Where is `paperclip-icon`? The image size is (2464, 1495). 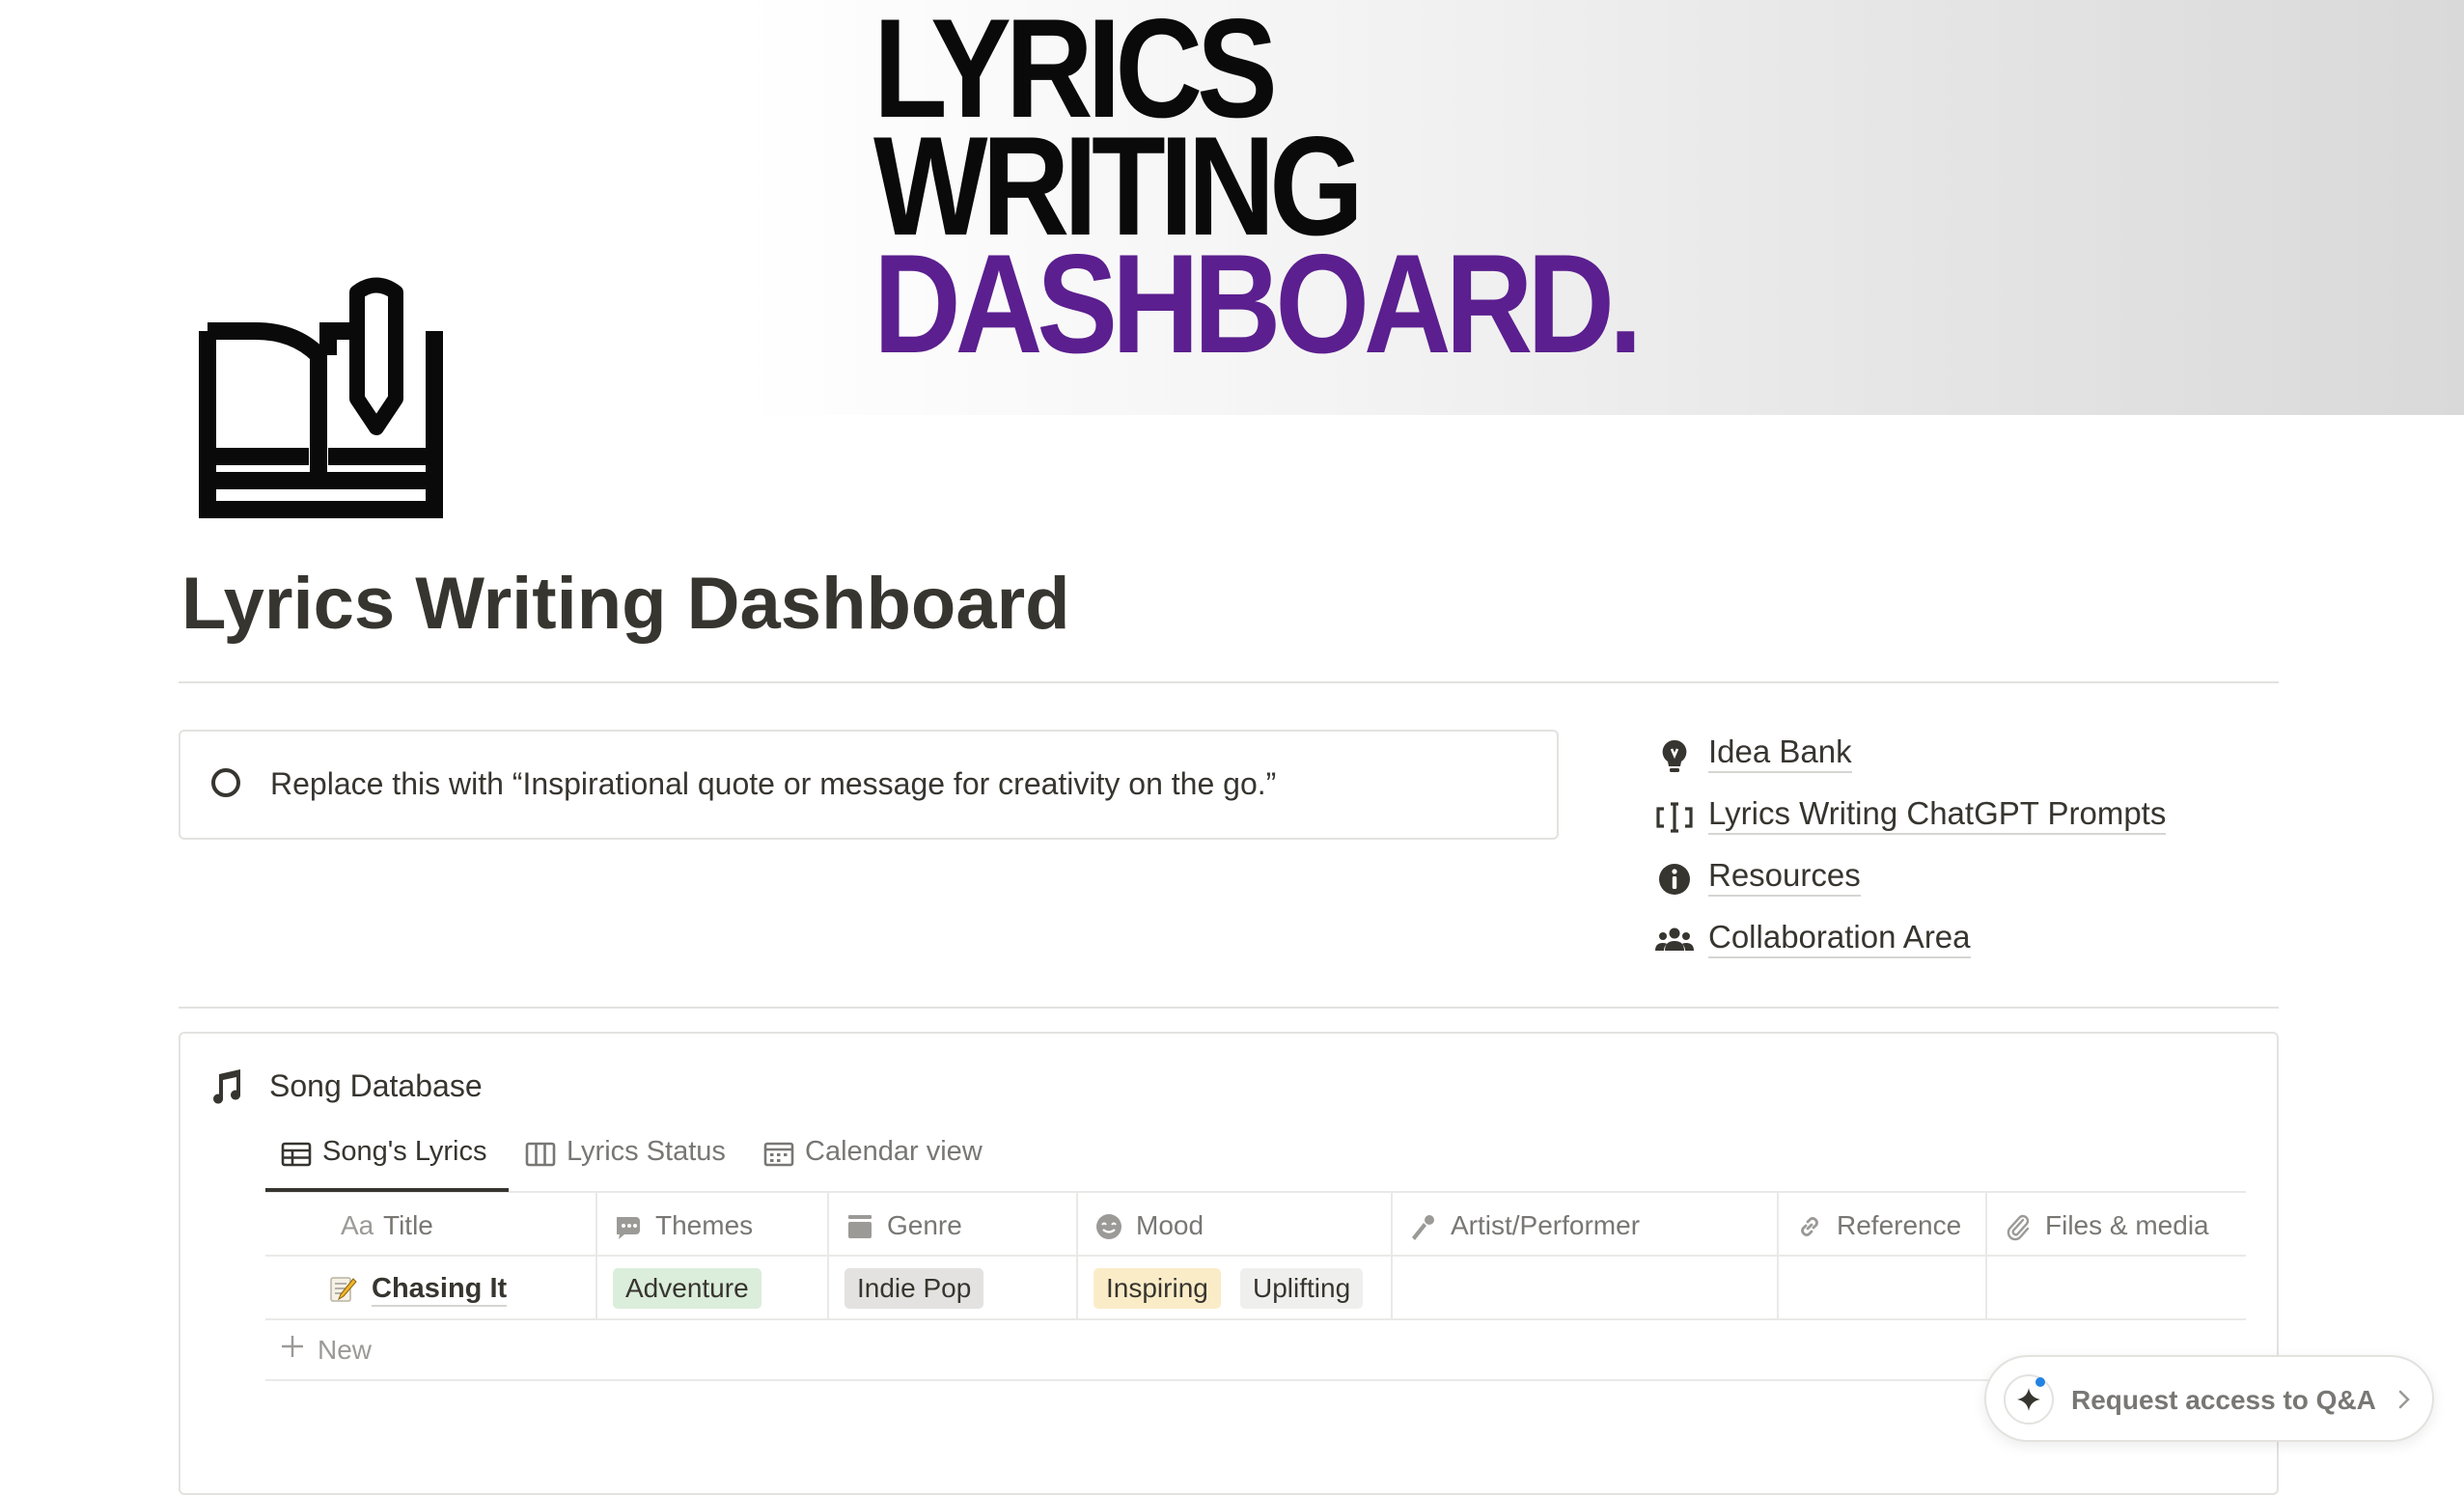 paperclip-icon is located at coordinates (2019, 1228).